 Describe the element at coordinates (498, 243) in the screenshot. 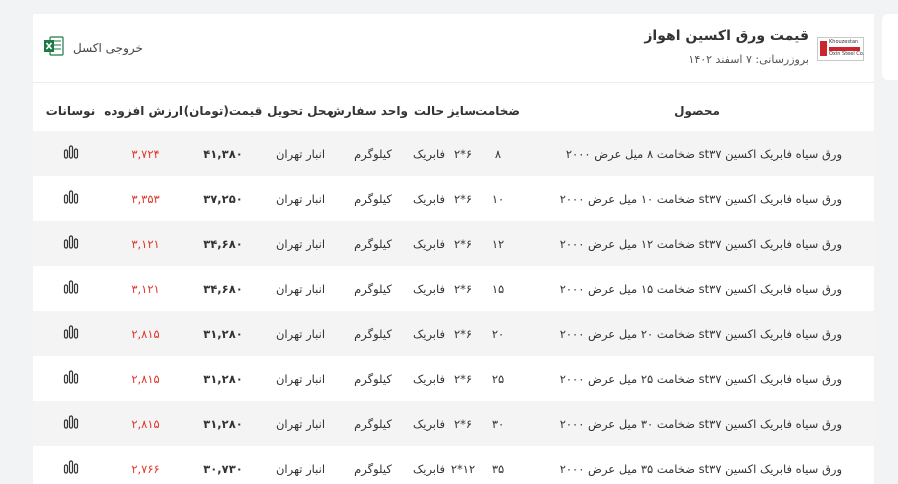

I see `thickness-cell: ۱۲` at that location.